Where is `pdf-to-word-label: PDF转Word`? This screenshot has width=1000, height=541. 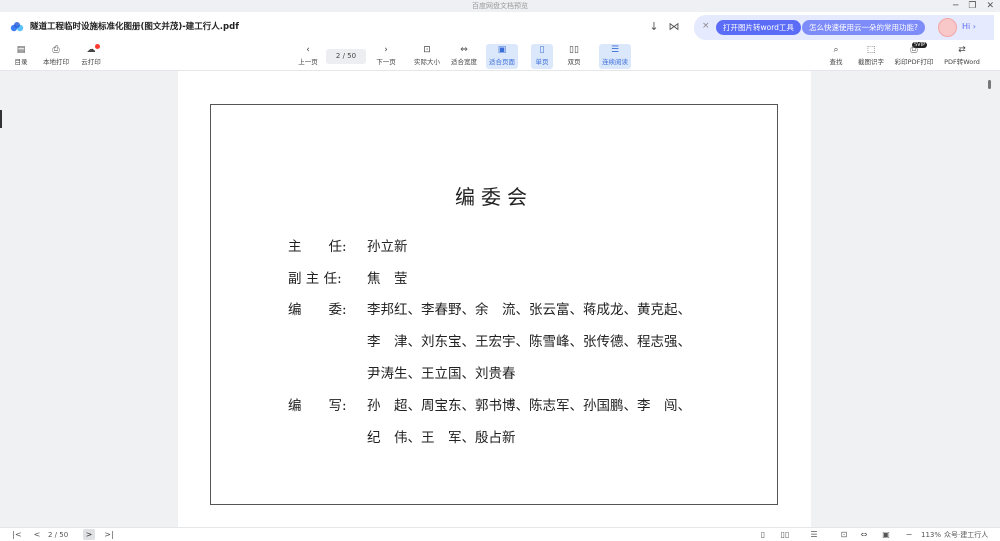
pdf-to-word-label: PDF转Word is located at coordinates (962, 62).